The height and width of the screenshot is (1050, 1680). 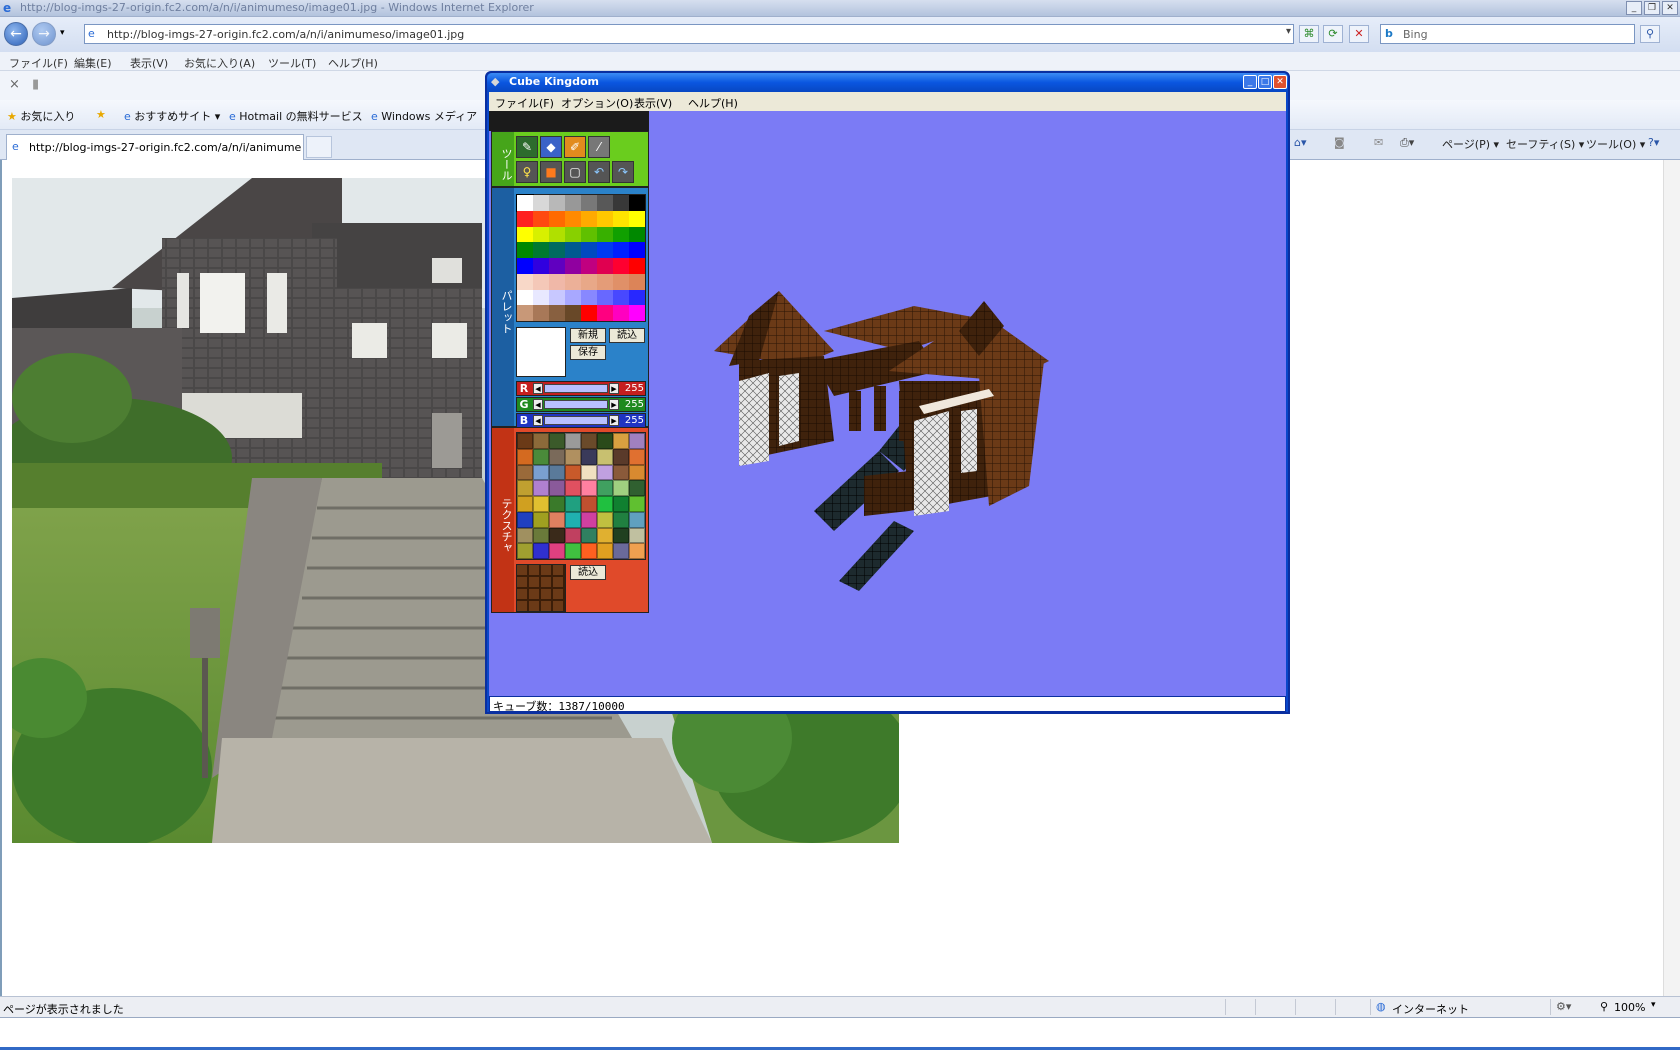 I want to click on menu-edit: 編集(E), so click(x=93, y=63).